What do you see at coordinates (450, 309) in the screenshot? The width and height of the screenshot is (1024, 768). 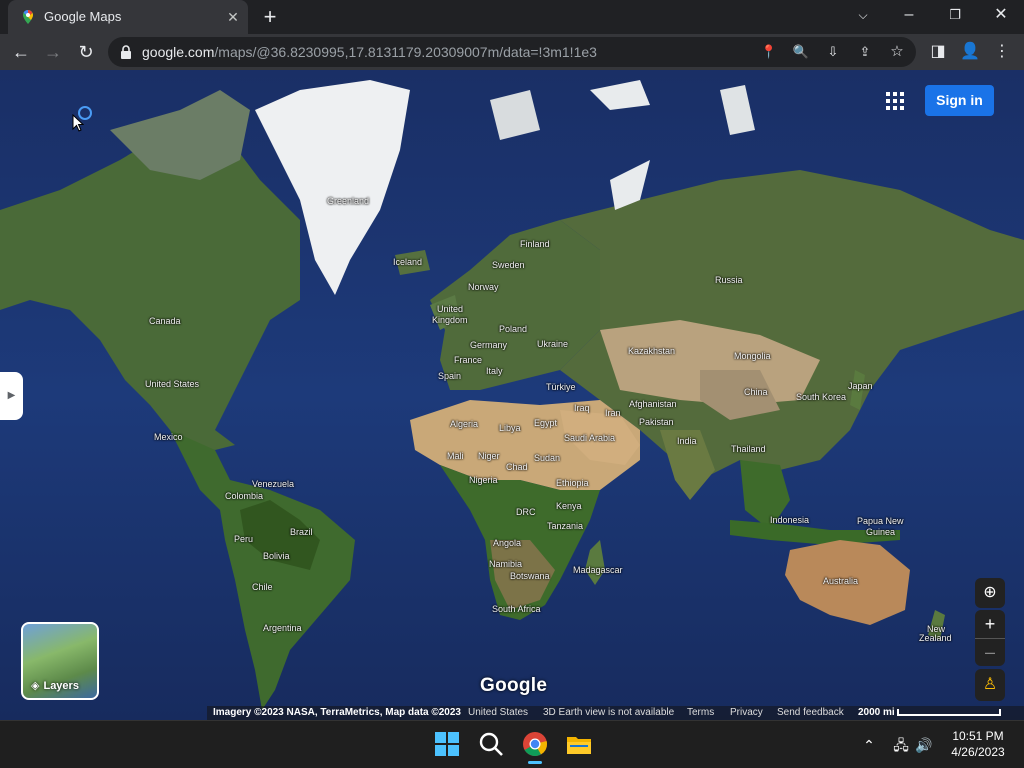 I see `label-united-kingdom-1: United` at bounding box center [450, 309].